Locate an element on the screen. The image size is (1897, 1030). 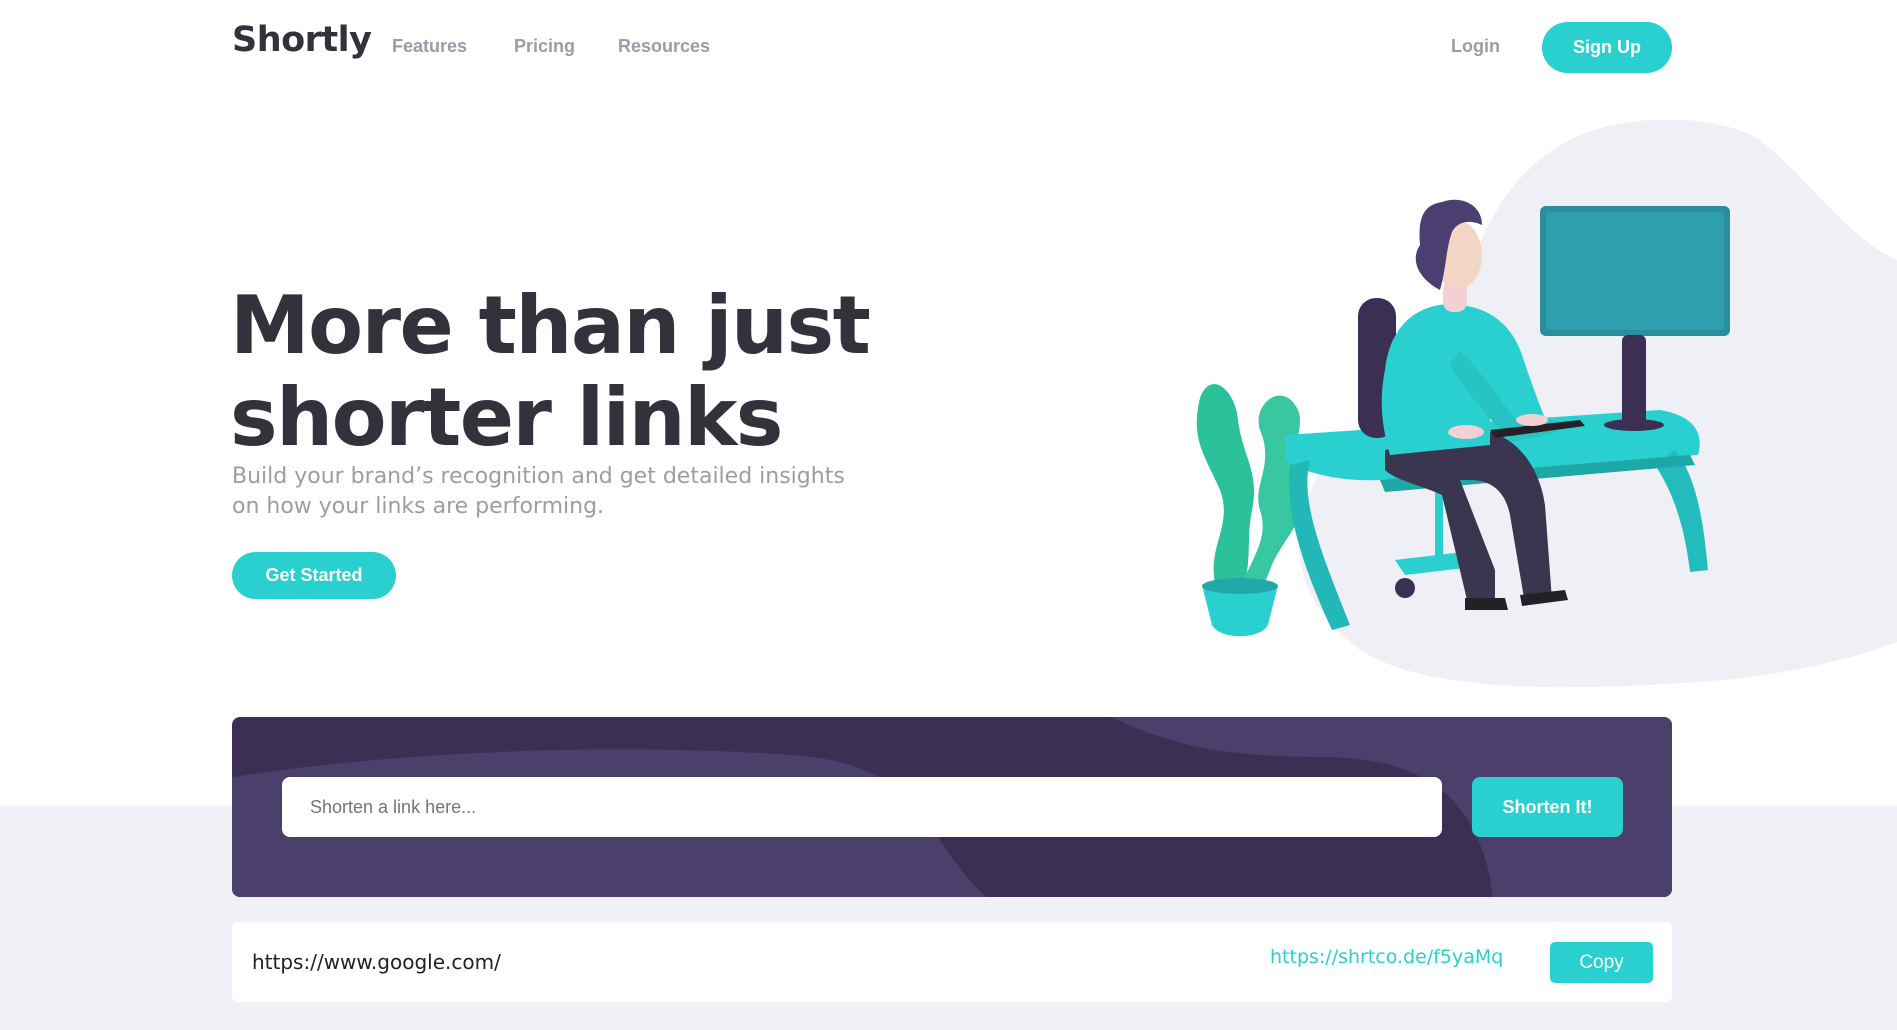
nav-pricing: Pricing is located at coordinates (544, 46).